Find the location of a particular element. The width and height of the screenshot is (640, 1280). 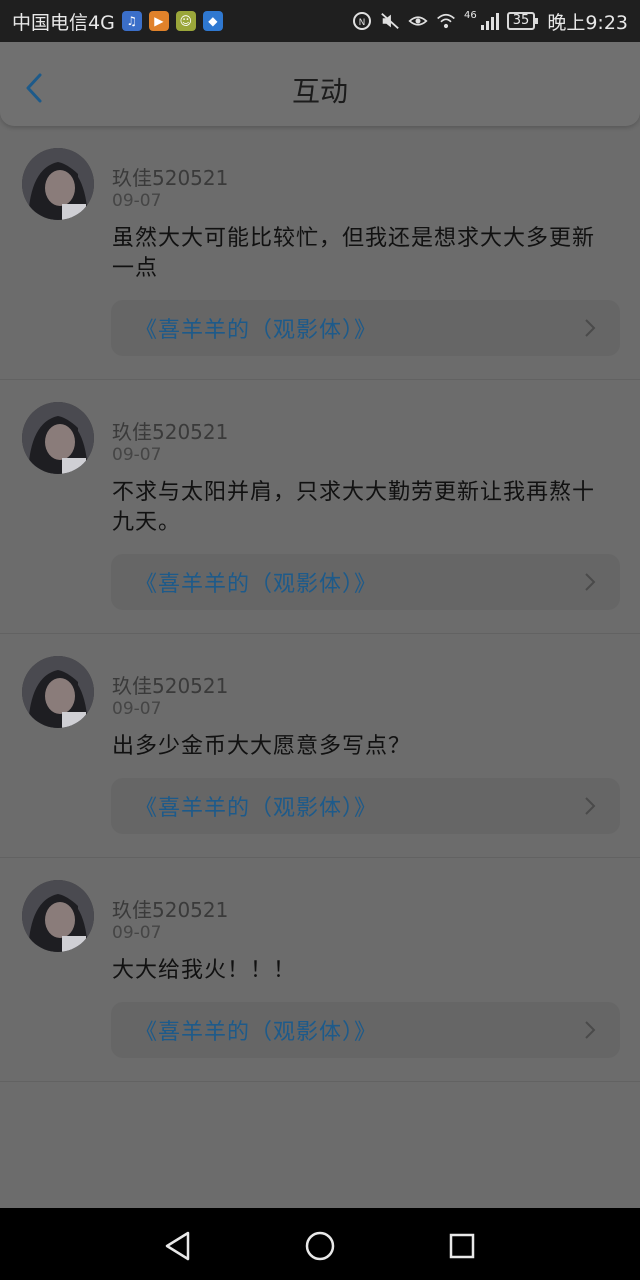

recents-square-icon is located at coordinates (462, 1246).